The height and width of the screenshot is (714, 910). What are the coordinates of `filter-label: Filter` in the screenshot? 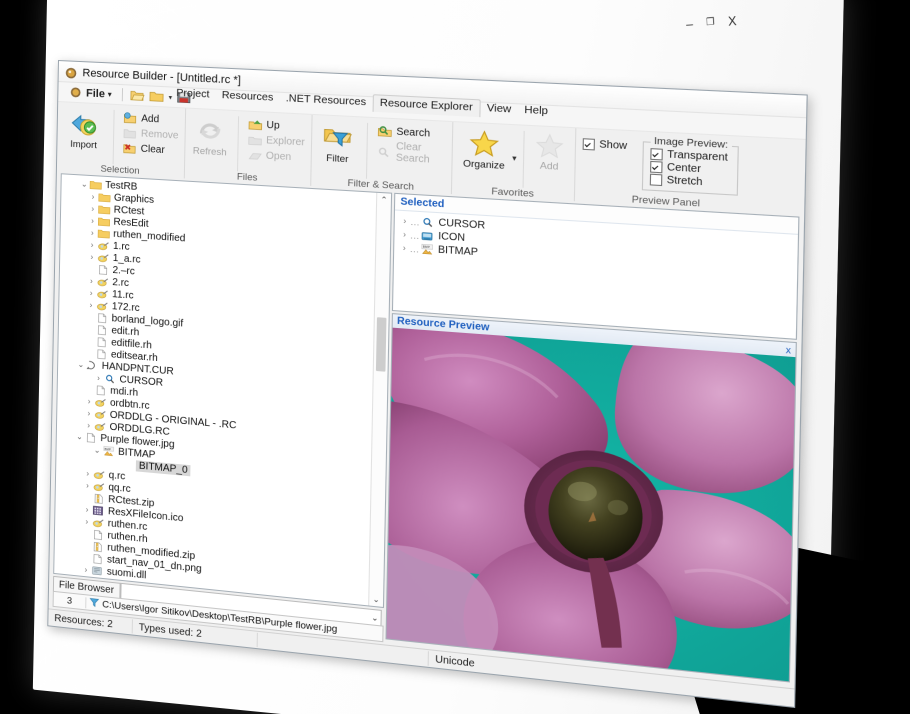 It's located at (337, 159).